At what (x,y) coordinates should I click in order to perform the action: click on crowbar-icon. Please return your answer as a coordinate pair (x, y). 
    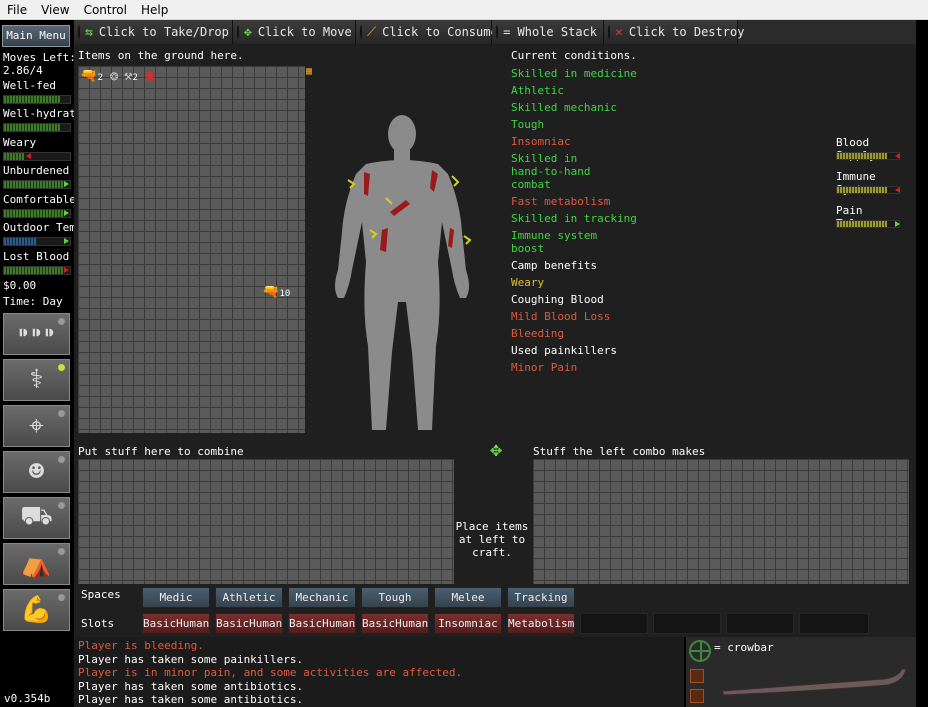
    Looking at the image, I should click on (814, 682).